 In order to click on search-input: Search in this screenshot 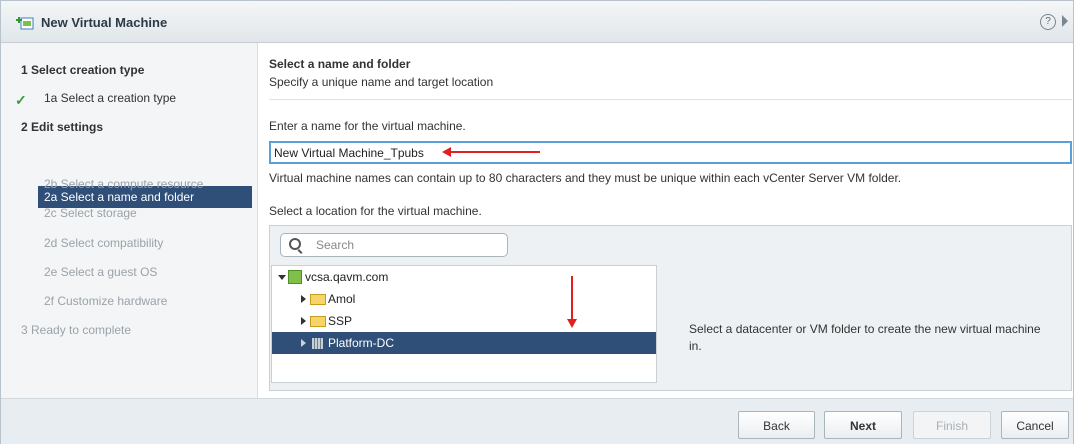, I will do `click(394, 245)`.